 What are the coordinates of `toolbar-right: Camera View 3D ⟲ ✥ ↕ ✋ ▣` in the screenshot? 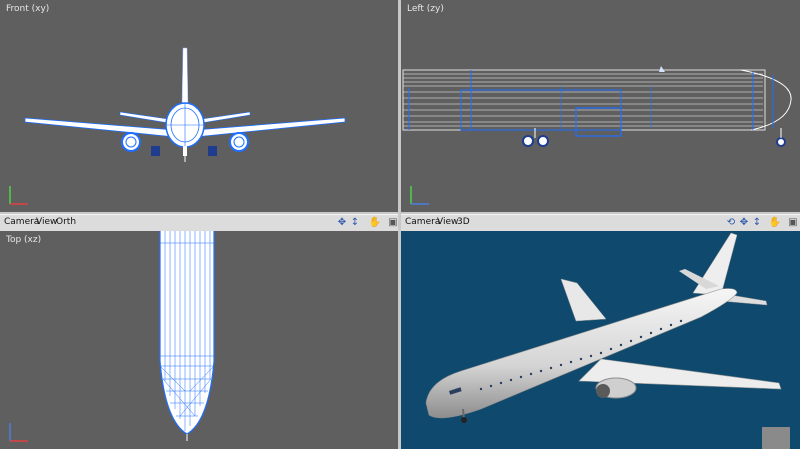 It's located at (600, 223).